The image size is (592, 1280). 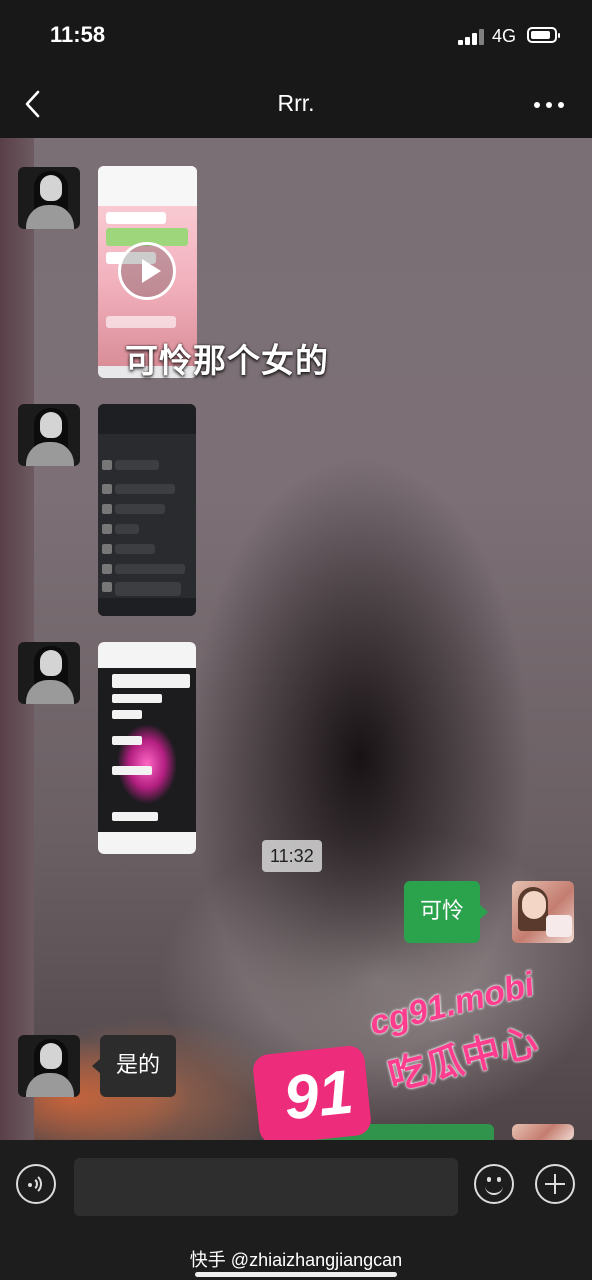 I want to click on chat-header: Rrr., so click(x=296, y=104).